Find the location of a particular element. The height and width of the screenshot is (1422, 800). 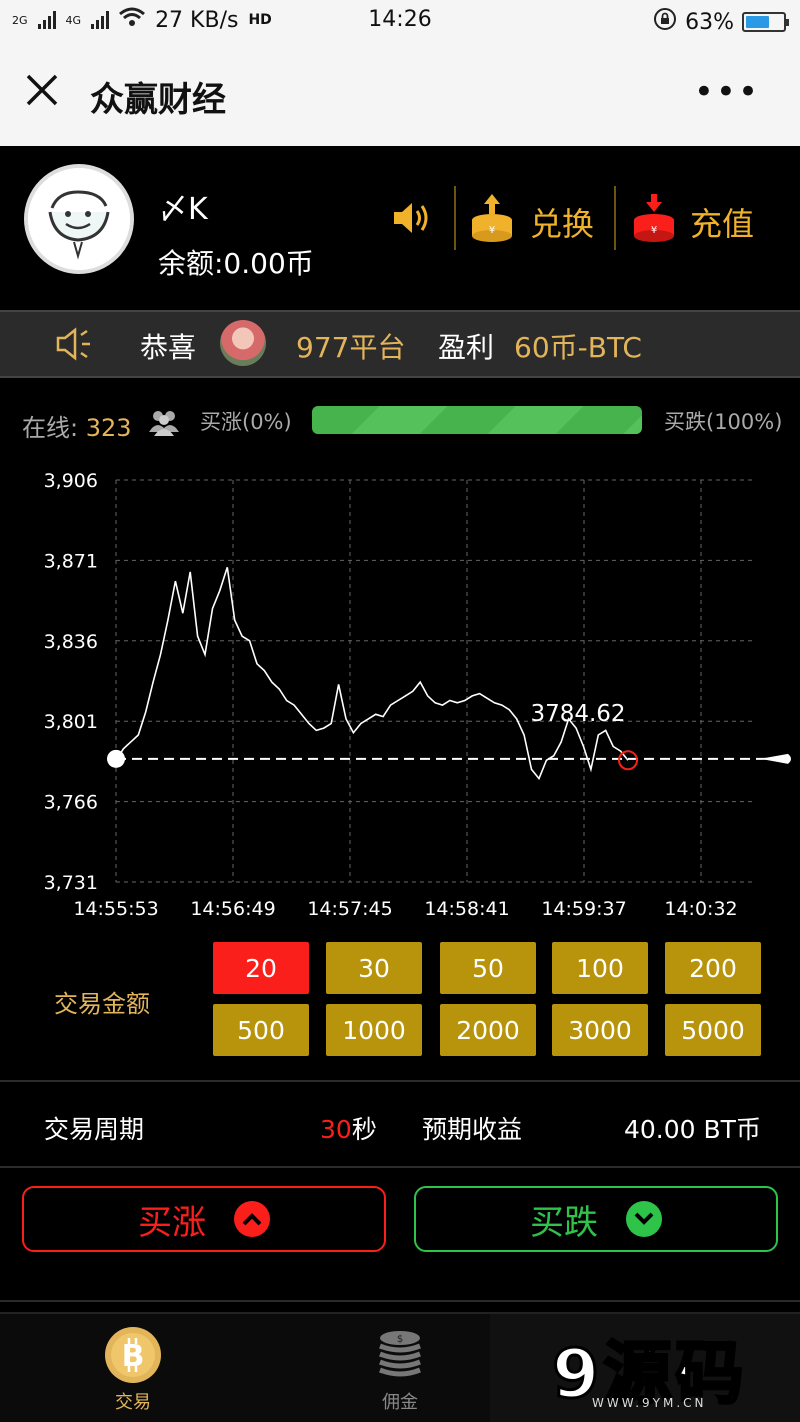

buy-fall-button: 买跌 is located at coordinates (596, 1219).